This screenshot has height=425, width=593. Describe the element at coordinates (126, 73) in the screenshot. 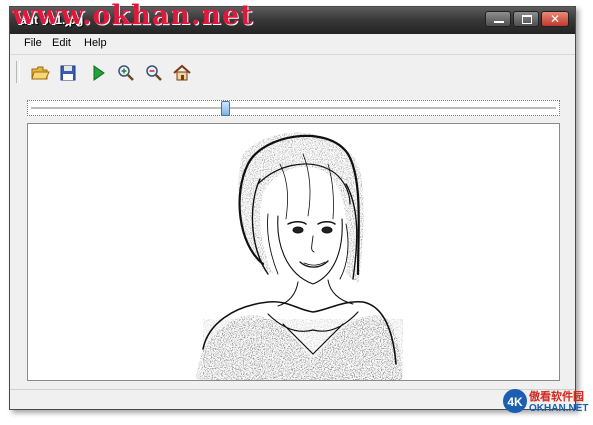

I see `zoom-in-icon` at that location.